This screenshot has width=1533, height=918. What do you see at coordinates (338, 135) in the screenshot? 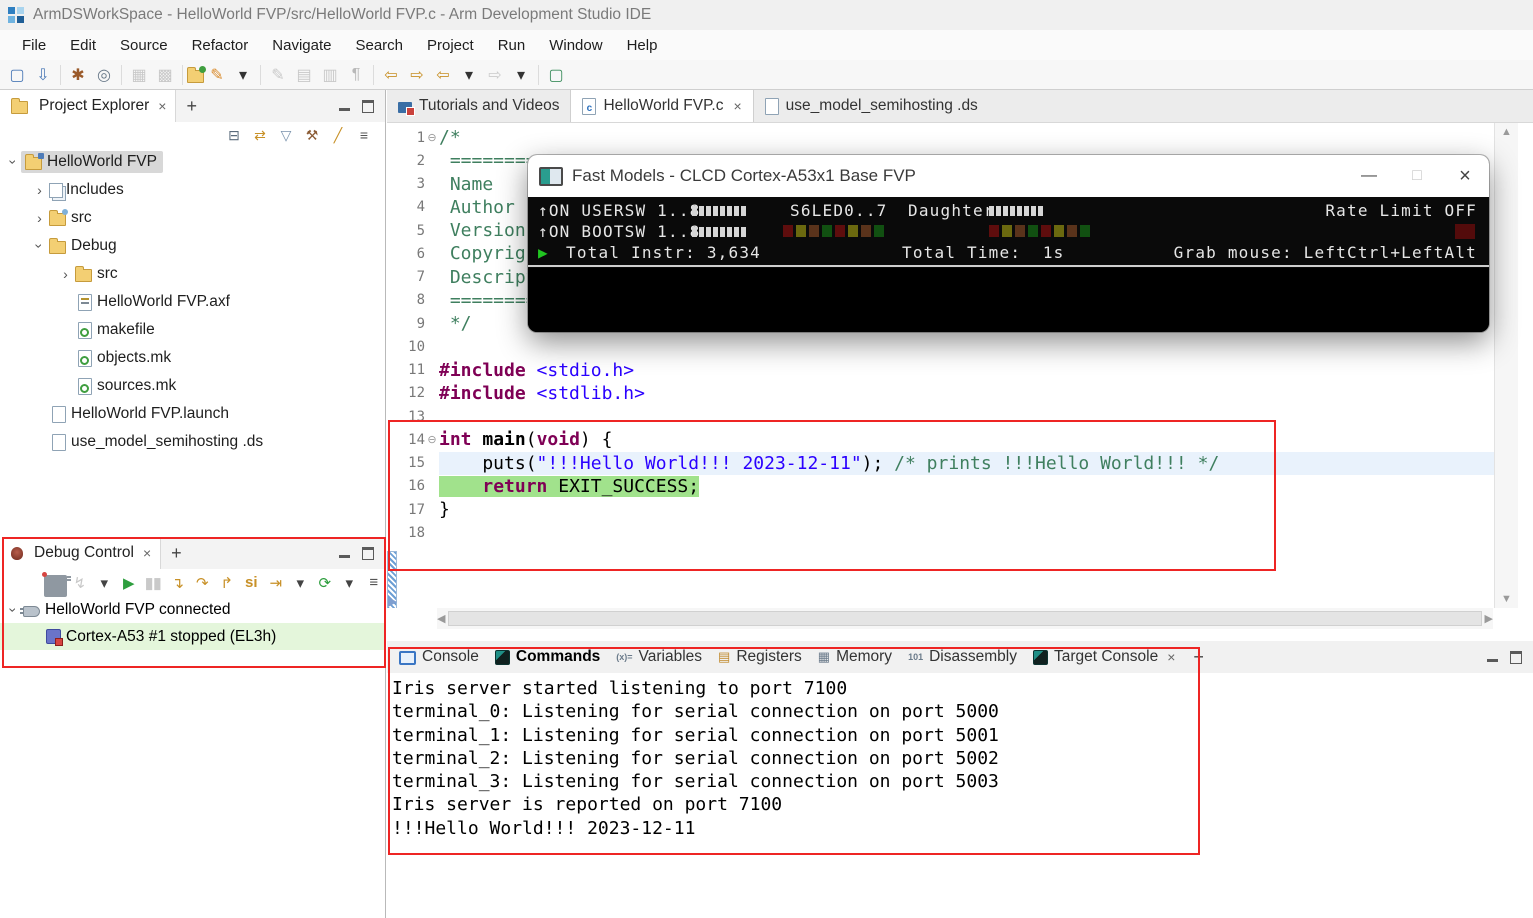
I see `clean-icon: ╱` at bounding box center [338, 135].